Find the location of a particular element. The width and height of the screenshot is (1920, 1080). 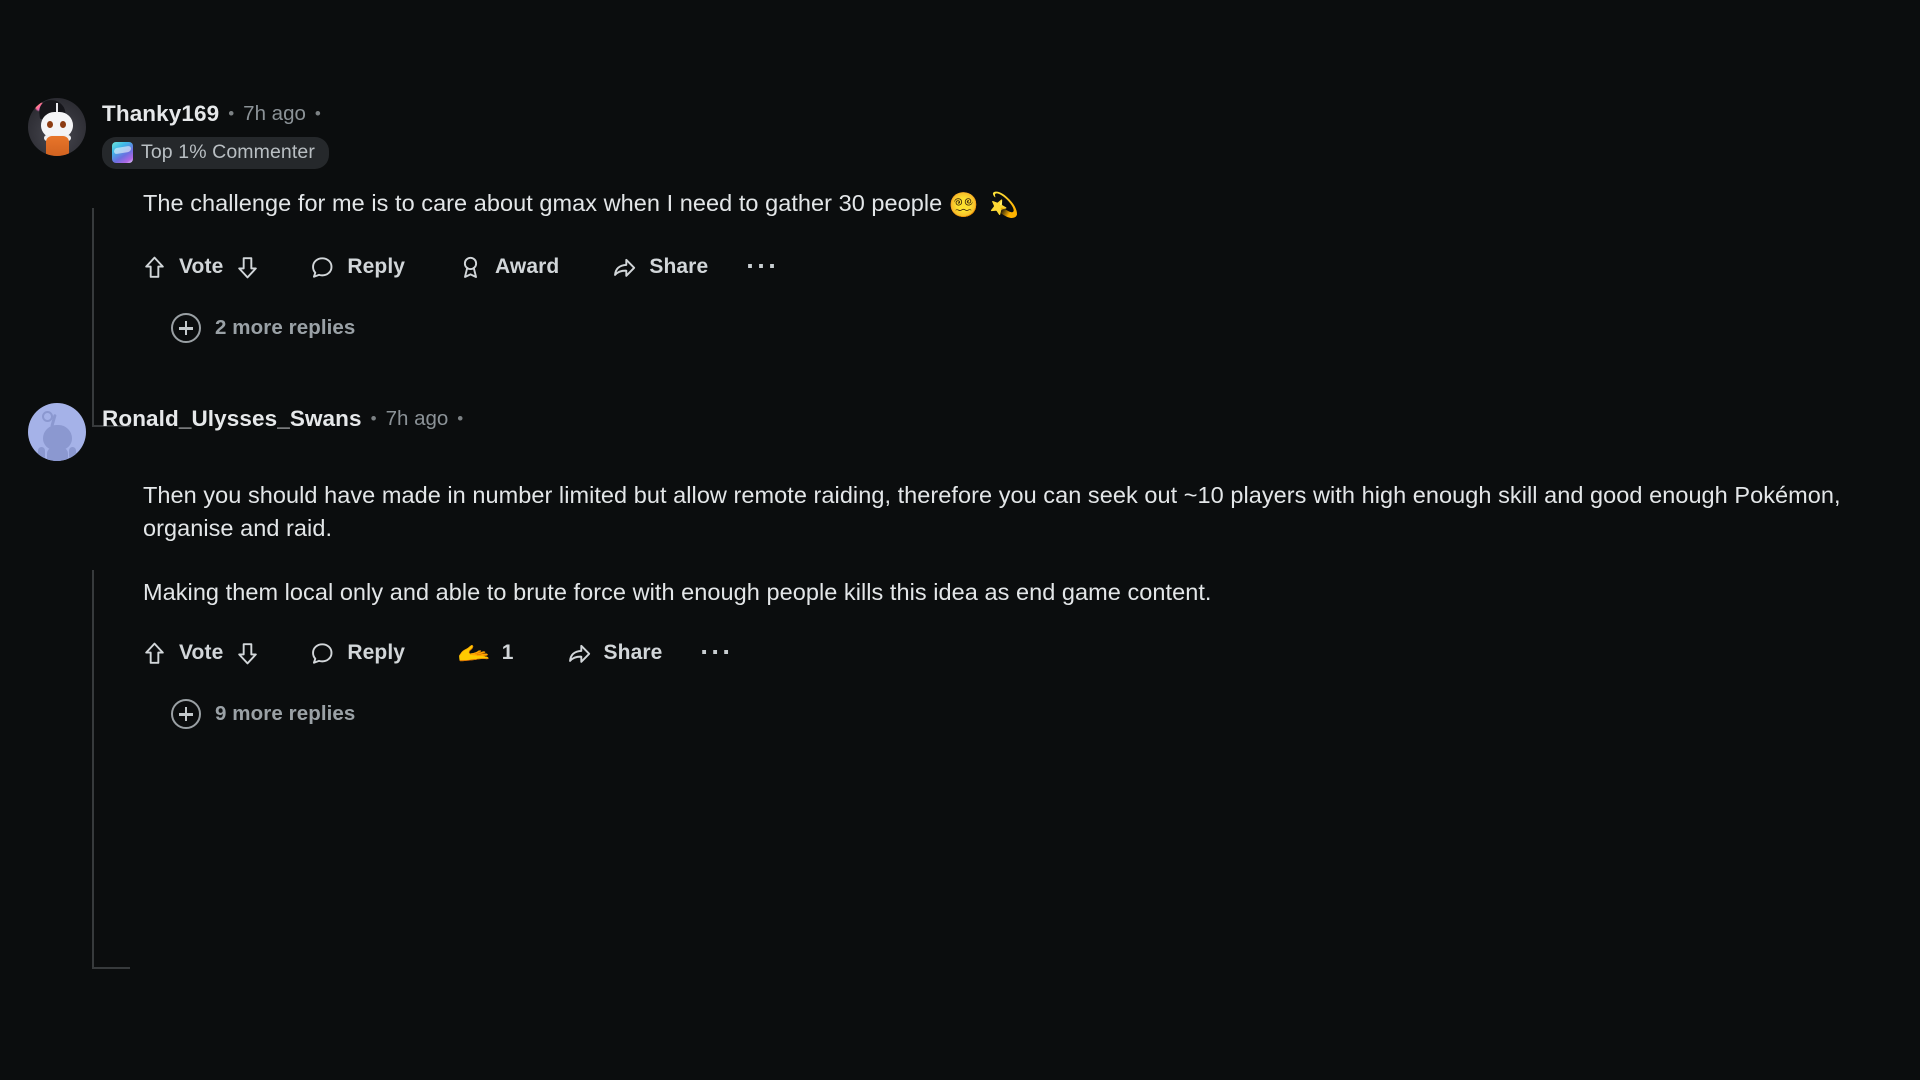

avatar-arm-right is located at coordinates (72, 454).